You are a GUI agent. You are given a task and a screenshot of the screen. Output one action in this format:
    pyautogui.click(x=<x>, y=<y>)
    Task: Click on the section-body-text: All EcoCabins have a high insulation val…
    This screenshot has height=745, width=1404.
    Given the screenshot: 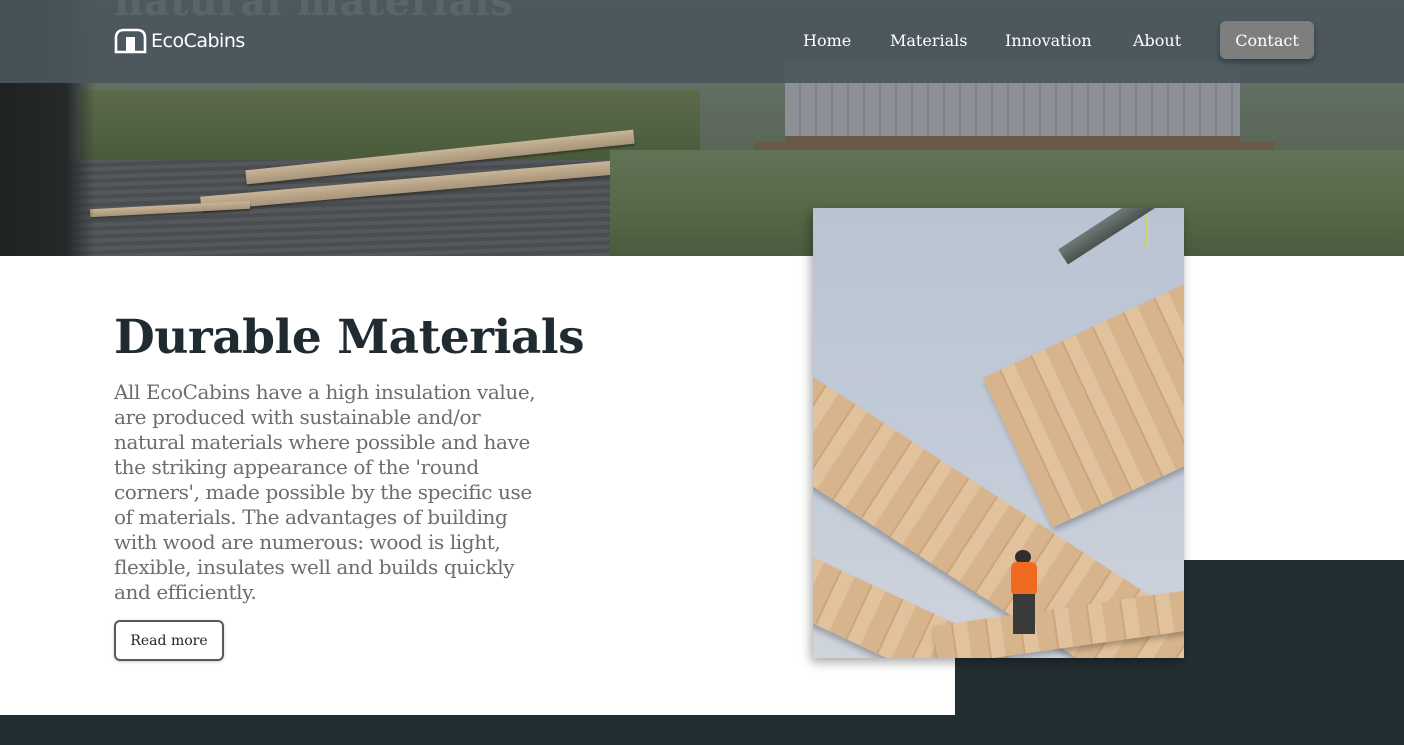 What is the action you would take?
    pyautogui.click(x=325, y=492)
    